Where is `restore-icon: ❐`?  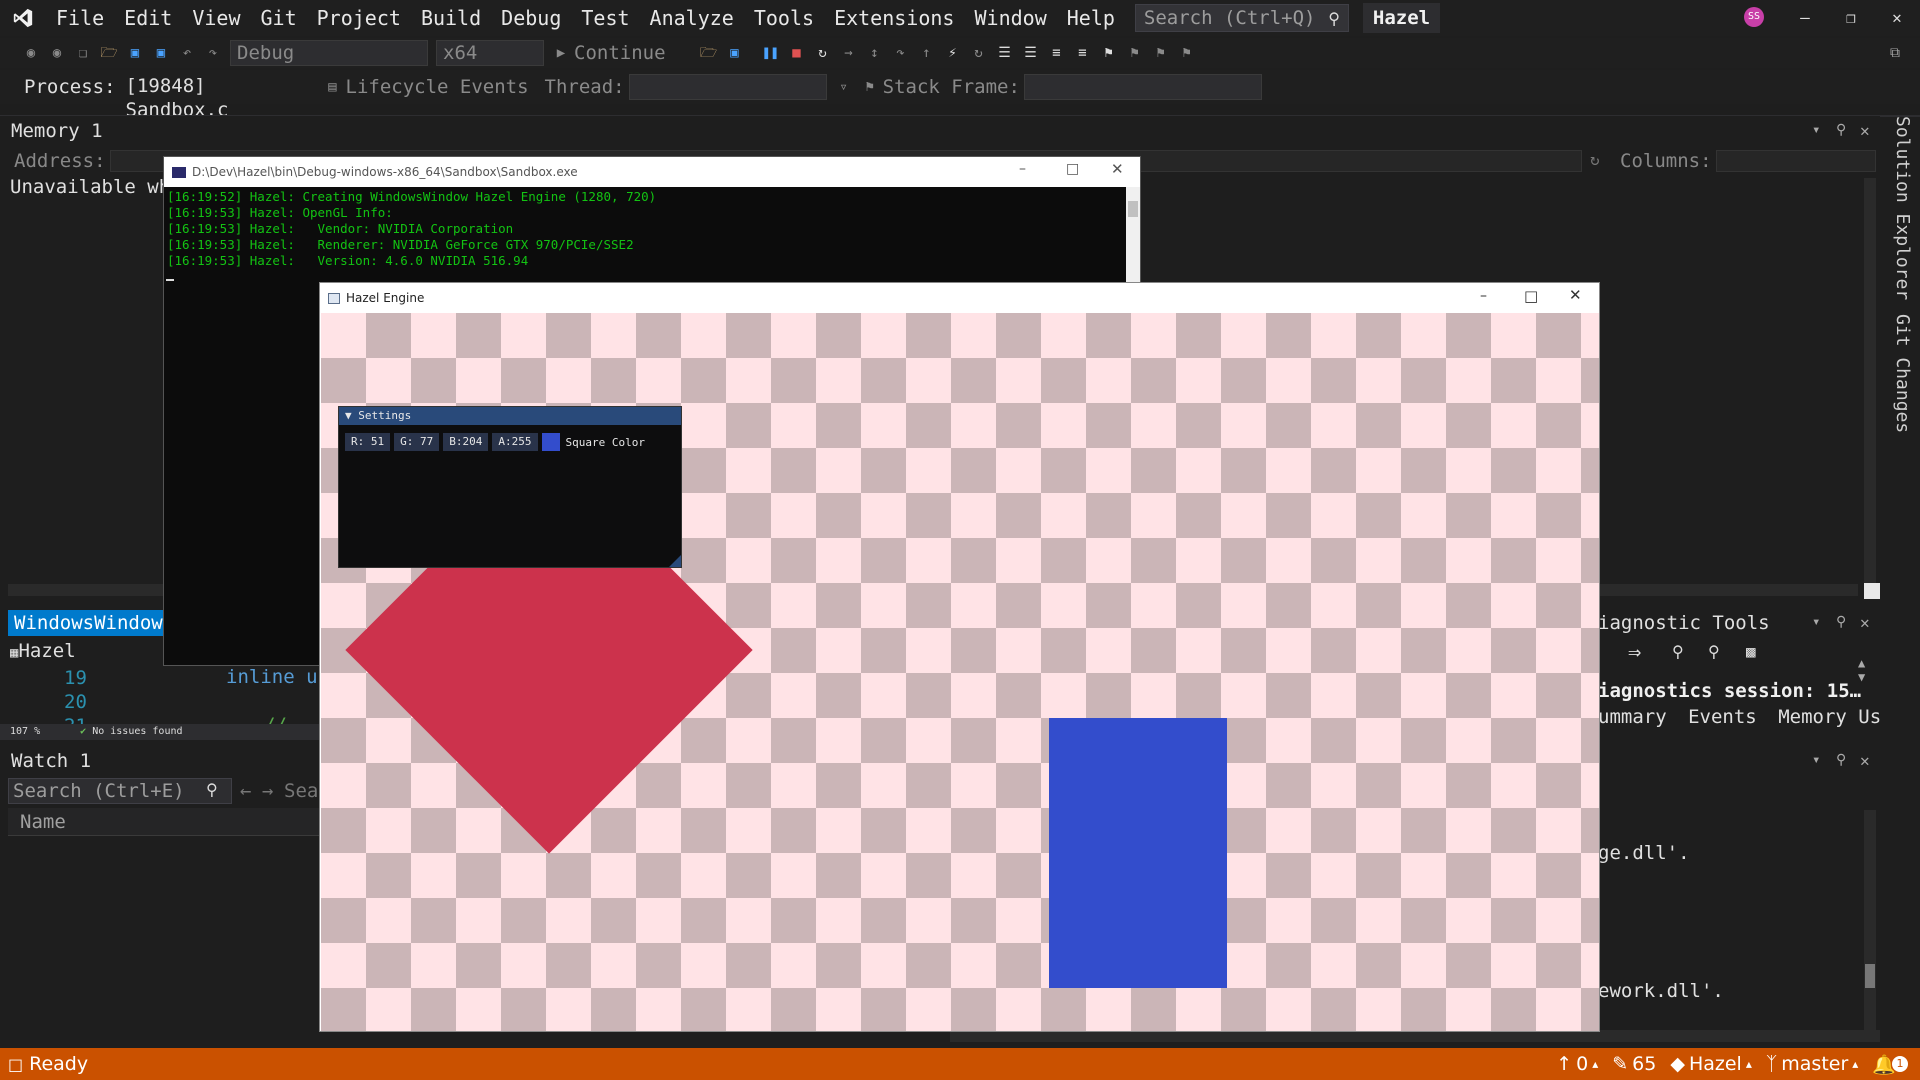 restore-icon: ❐ is located at coordinates (1851, 18).